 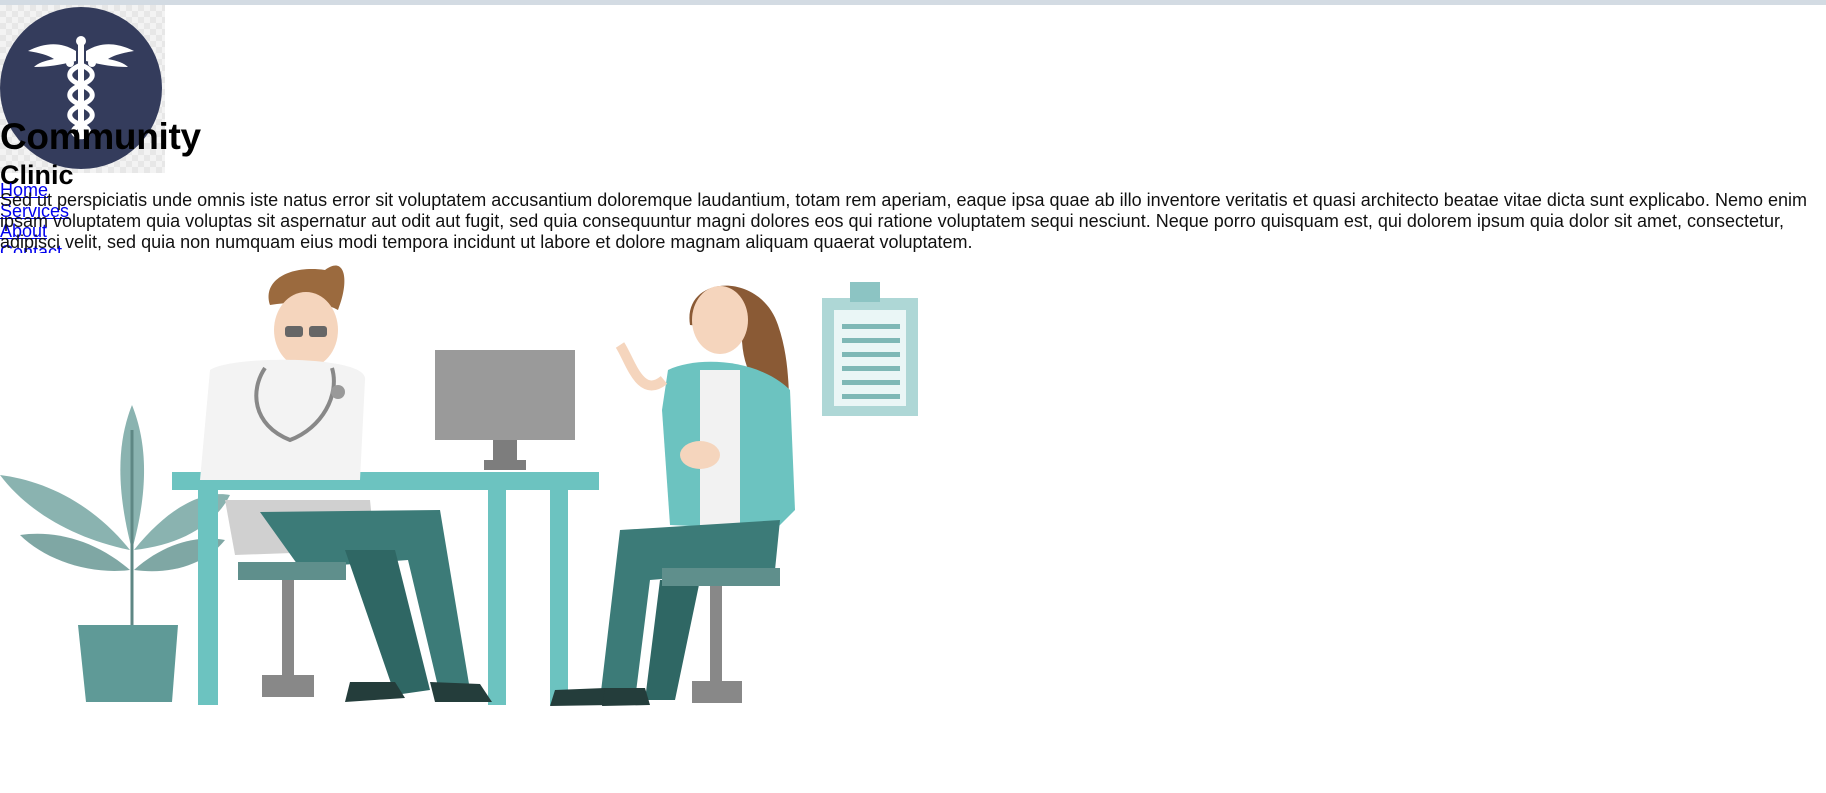 I want to click on patient-figure, so click(x=672, y=495).